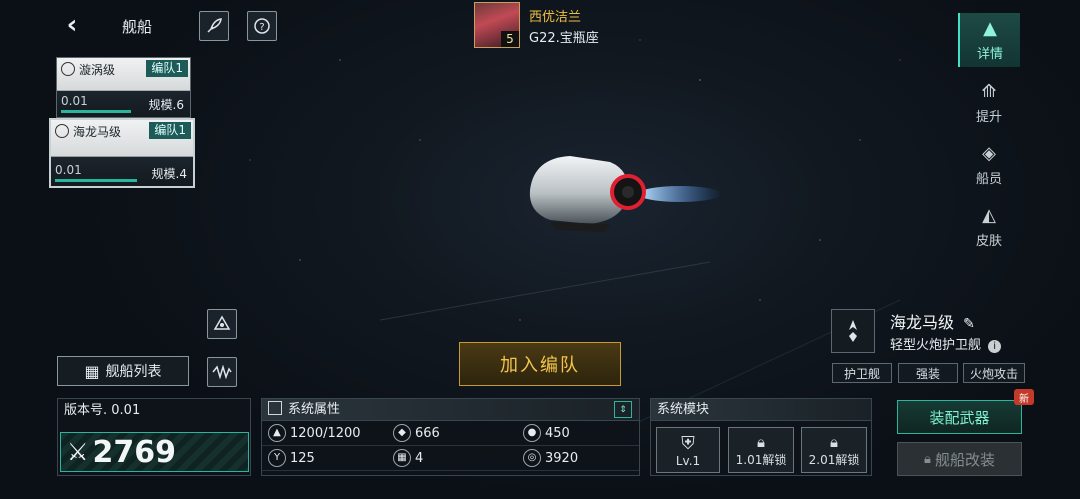  I want to click on ship-card-2: 海龙马级 编队1 0.01 规模.4, so click(122, 153).